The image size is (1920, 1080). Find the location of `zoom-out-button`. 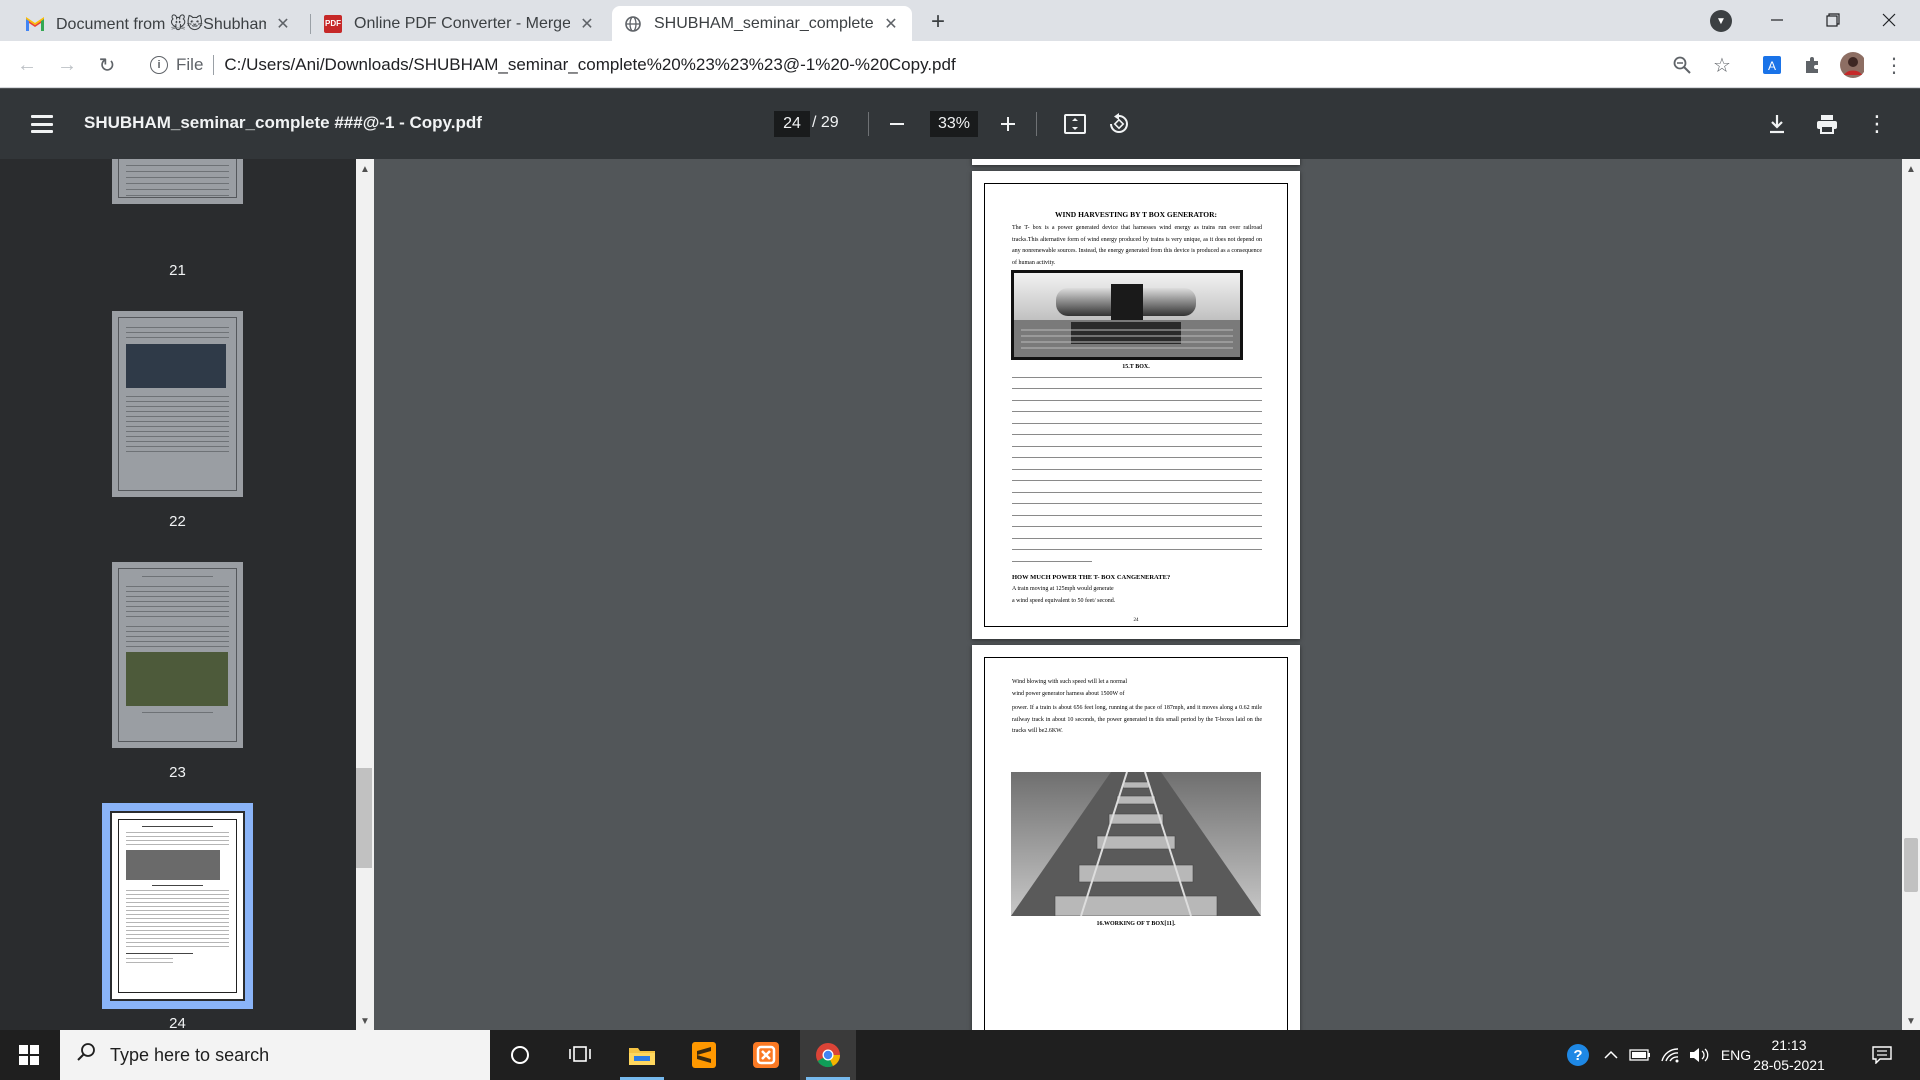

zoom-out-button is located at coordinates (897, 124).